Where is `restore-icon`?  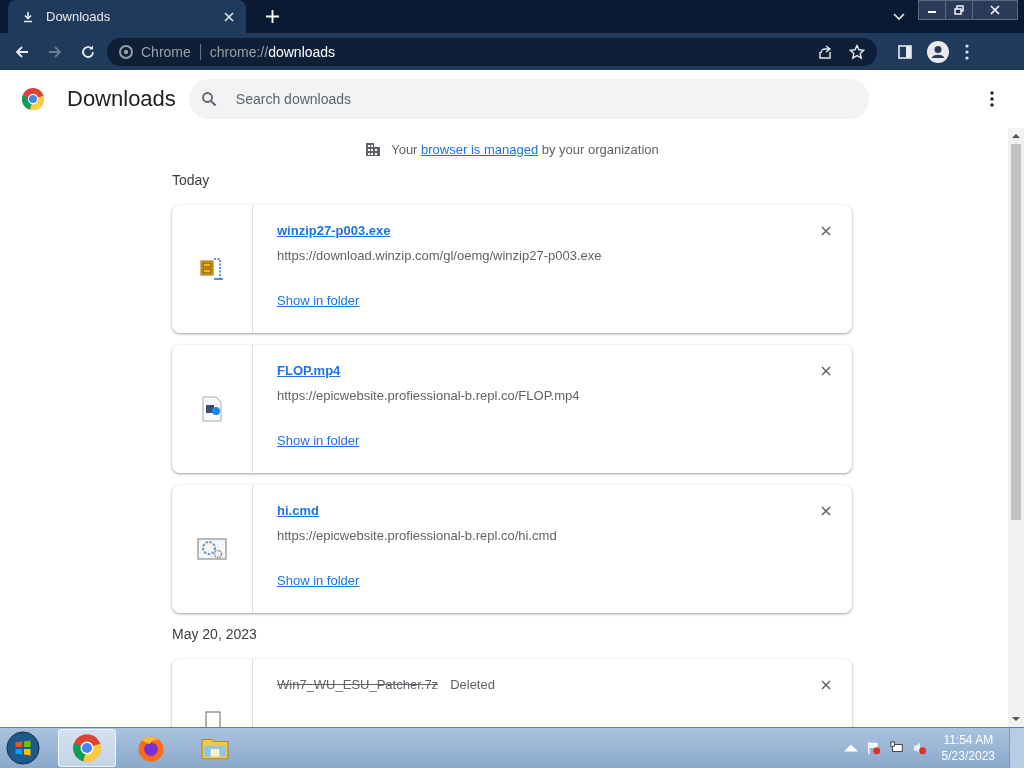
restore-icon is located at coordinates (959, 10).